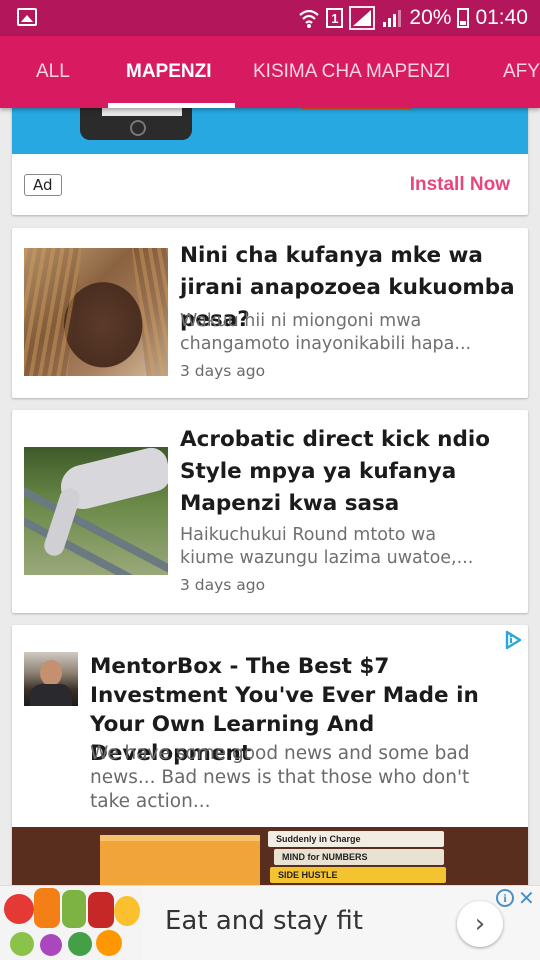 The height and width of the screenshot is (960, 540). What do you see at coordinates (335, 18) in the screenshot?
I see `sim-indicator: 1` at bounding box center [335, 18].